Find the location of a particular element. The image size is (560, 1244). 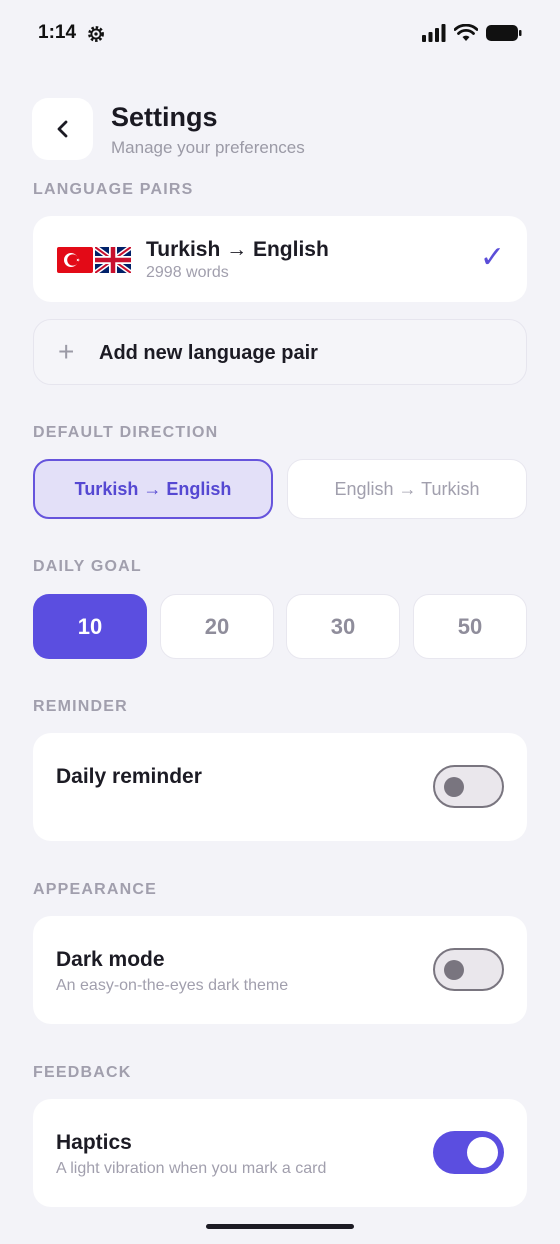

section-label-language-pairs: LANGUAGE PAIRS is located at coordinates (113, 189).